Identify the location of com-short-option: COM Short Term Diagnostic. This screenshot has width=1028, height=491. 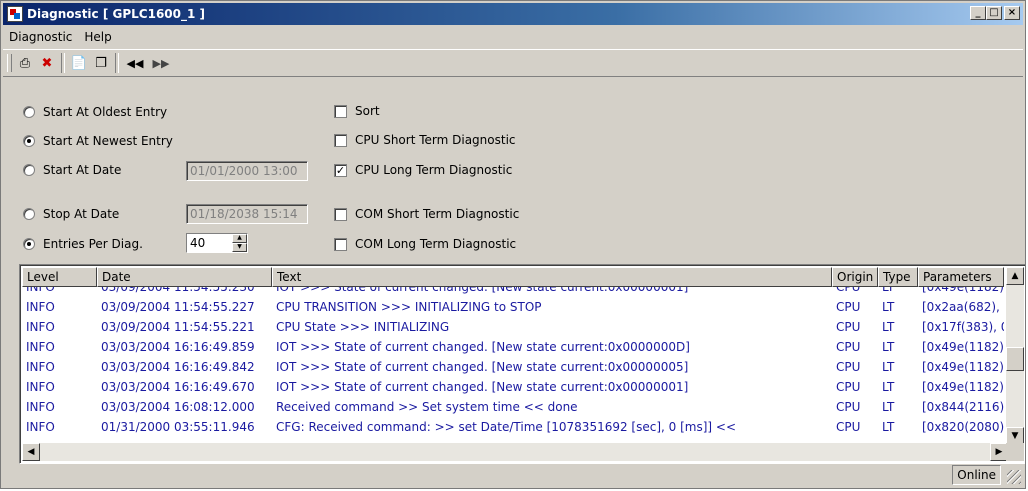
(426, 214).